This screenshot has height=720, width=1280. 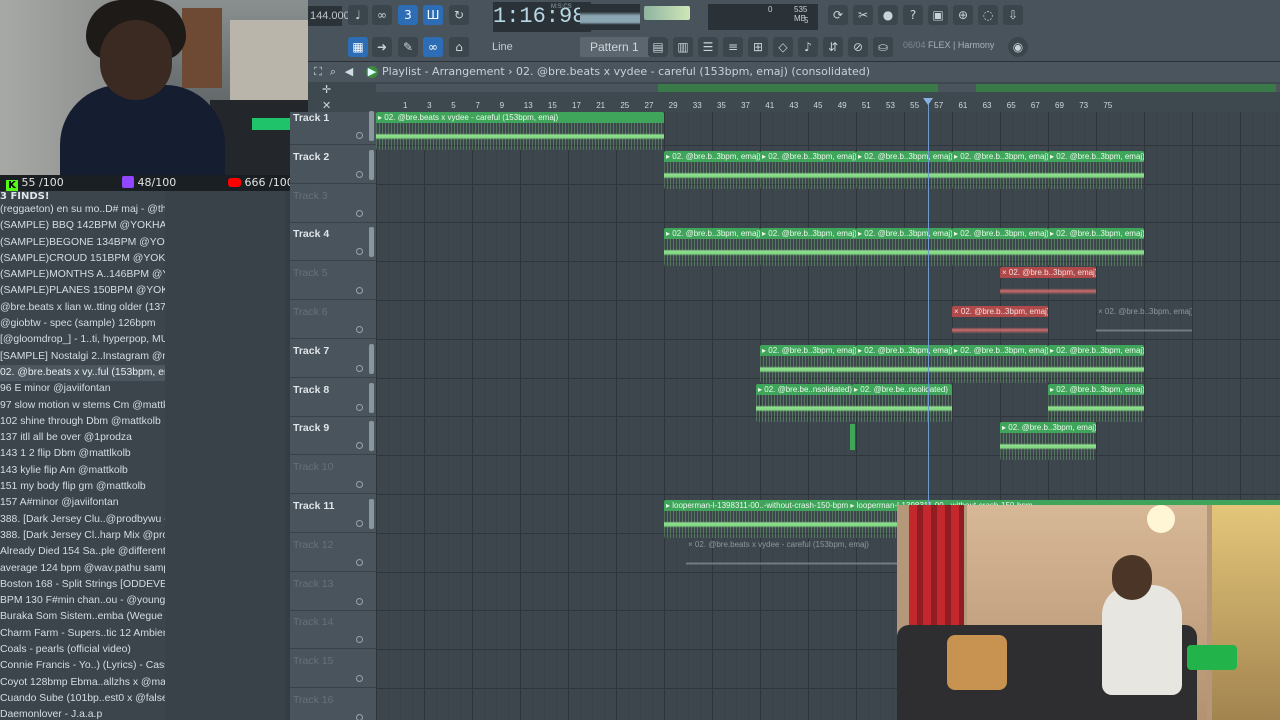 What do you see at coordinates (333, 281) in the screenshot?
I see `track-header: Track 5` at bounding box center [333, 281].